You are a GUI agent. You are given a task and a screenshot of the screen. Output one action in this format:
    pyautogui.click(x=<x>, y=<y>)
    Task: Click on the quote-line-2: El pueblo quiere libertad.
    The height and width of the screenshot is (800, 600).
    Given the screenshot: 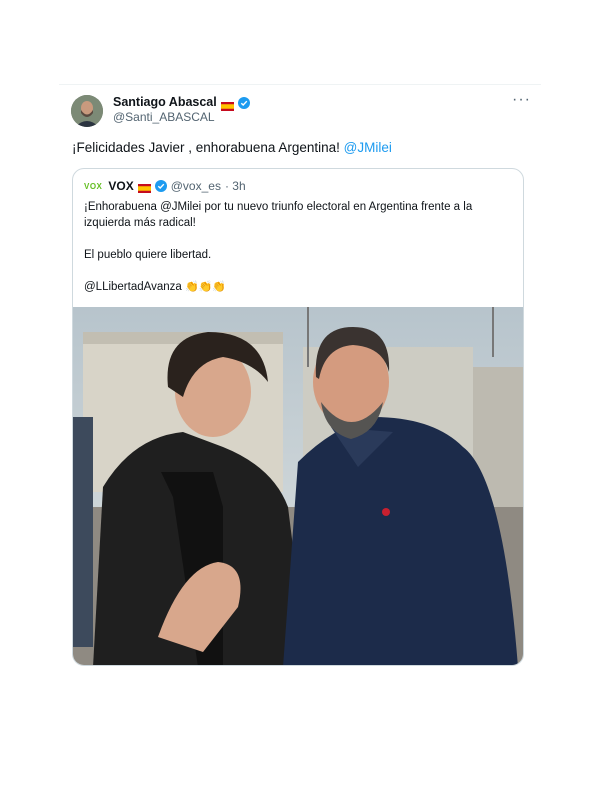 What is the action you would take?
    pyautogui.click(x=148, y=255)
    